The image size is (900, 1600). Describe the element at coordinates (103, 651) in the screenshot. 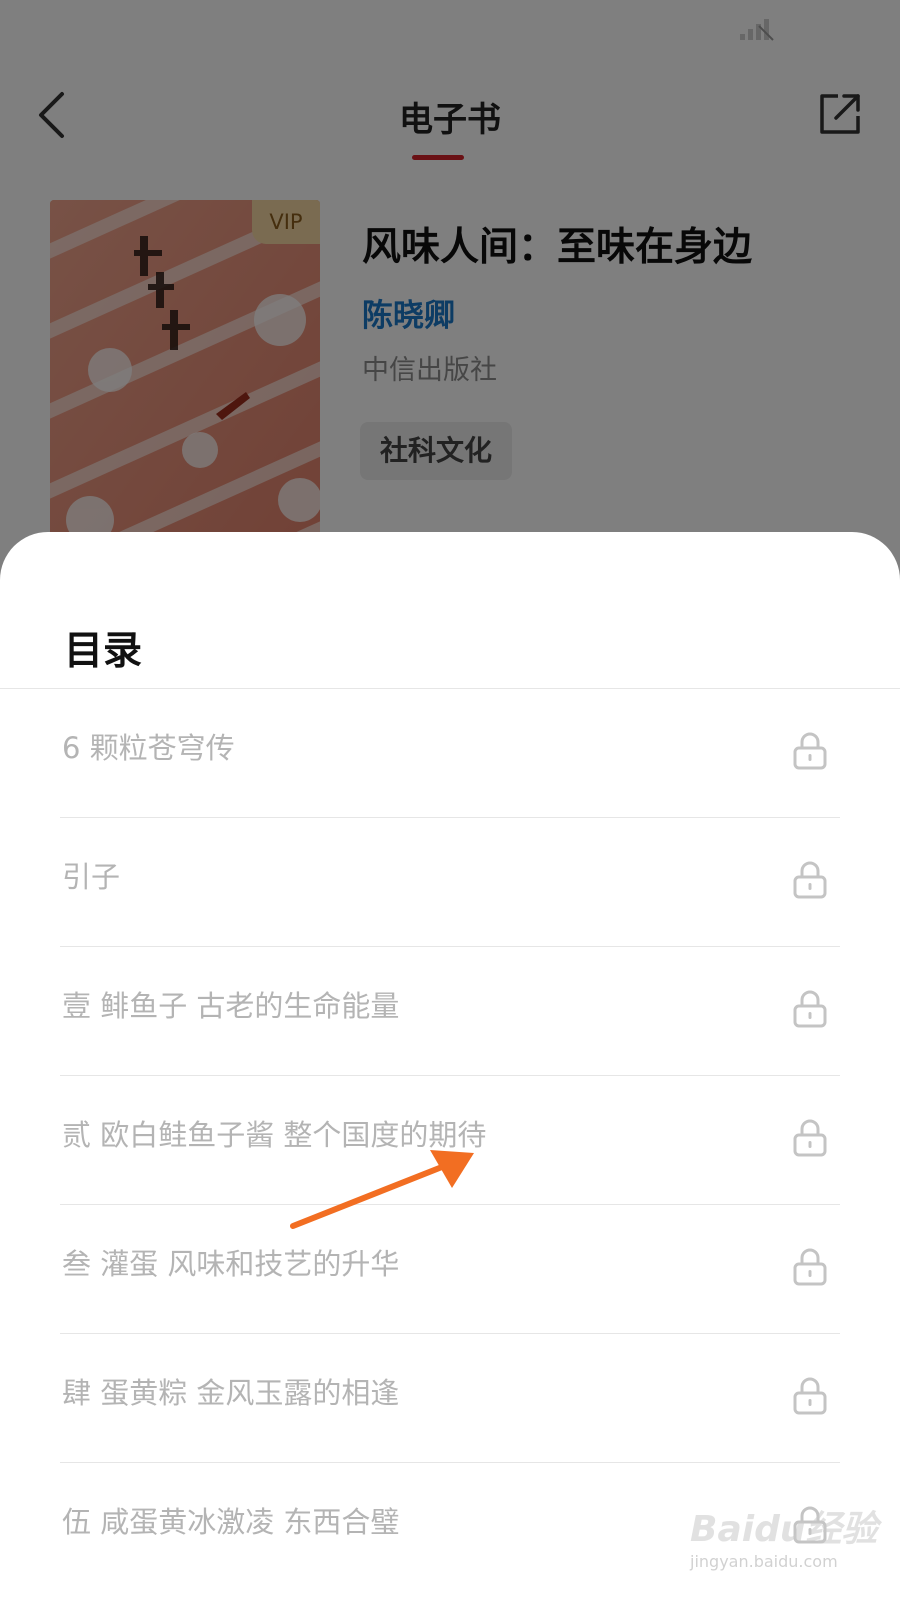

I see `toc-title: 目录` at that location.